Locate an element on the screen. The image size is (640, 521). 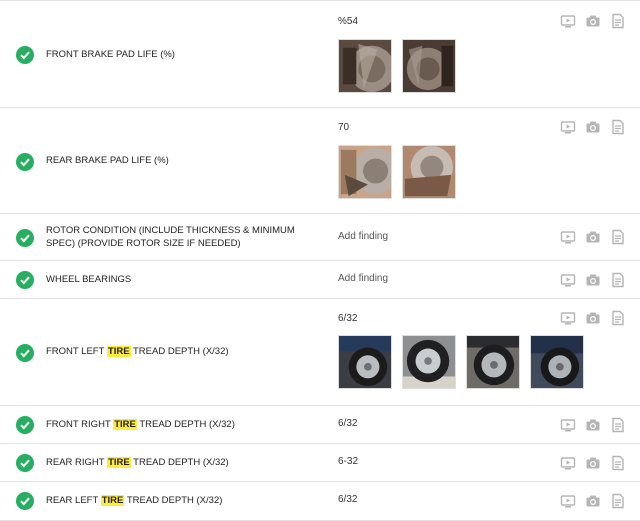
inspection-row: REAR RIGHT TIRE TREAD DEPTH (x/32) 6-32 is located at coordinates (320, 463).